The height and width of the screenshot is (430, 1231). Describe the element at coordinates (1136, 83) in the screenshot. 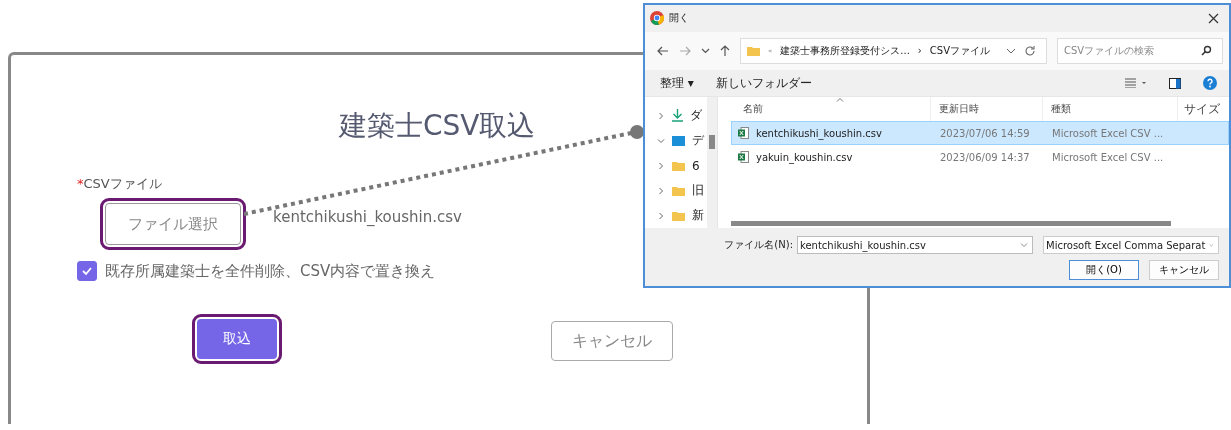

I see `view-options-icon` at that location.